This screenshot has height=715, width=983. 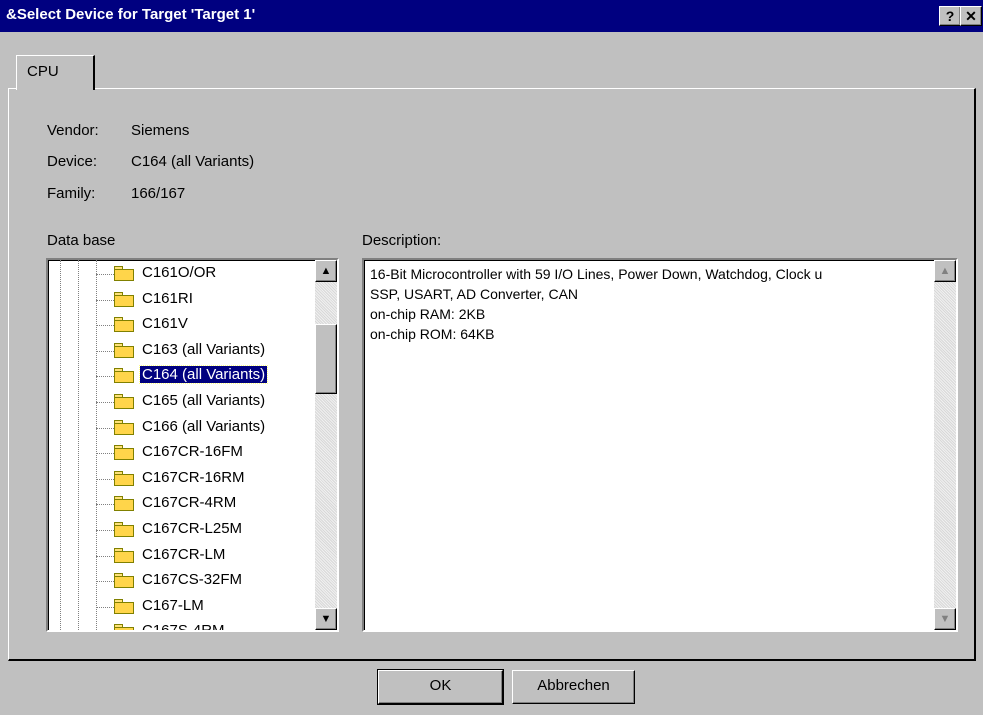 What do you see at coordinates (160, 130) in the screenshot?
I see `vendor-value: Siemens` at bounding box center [160, 130].